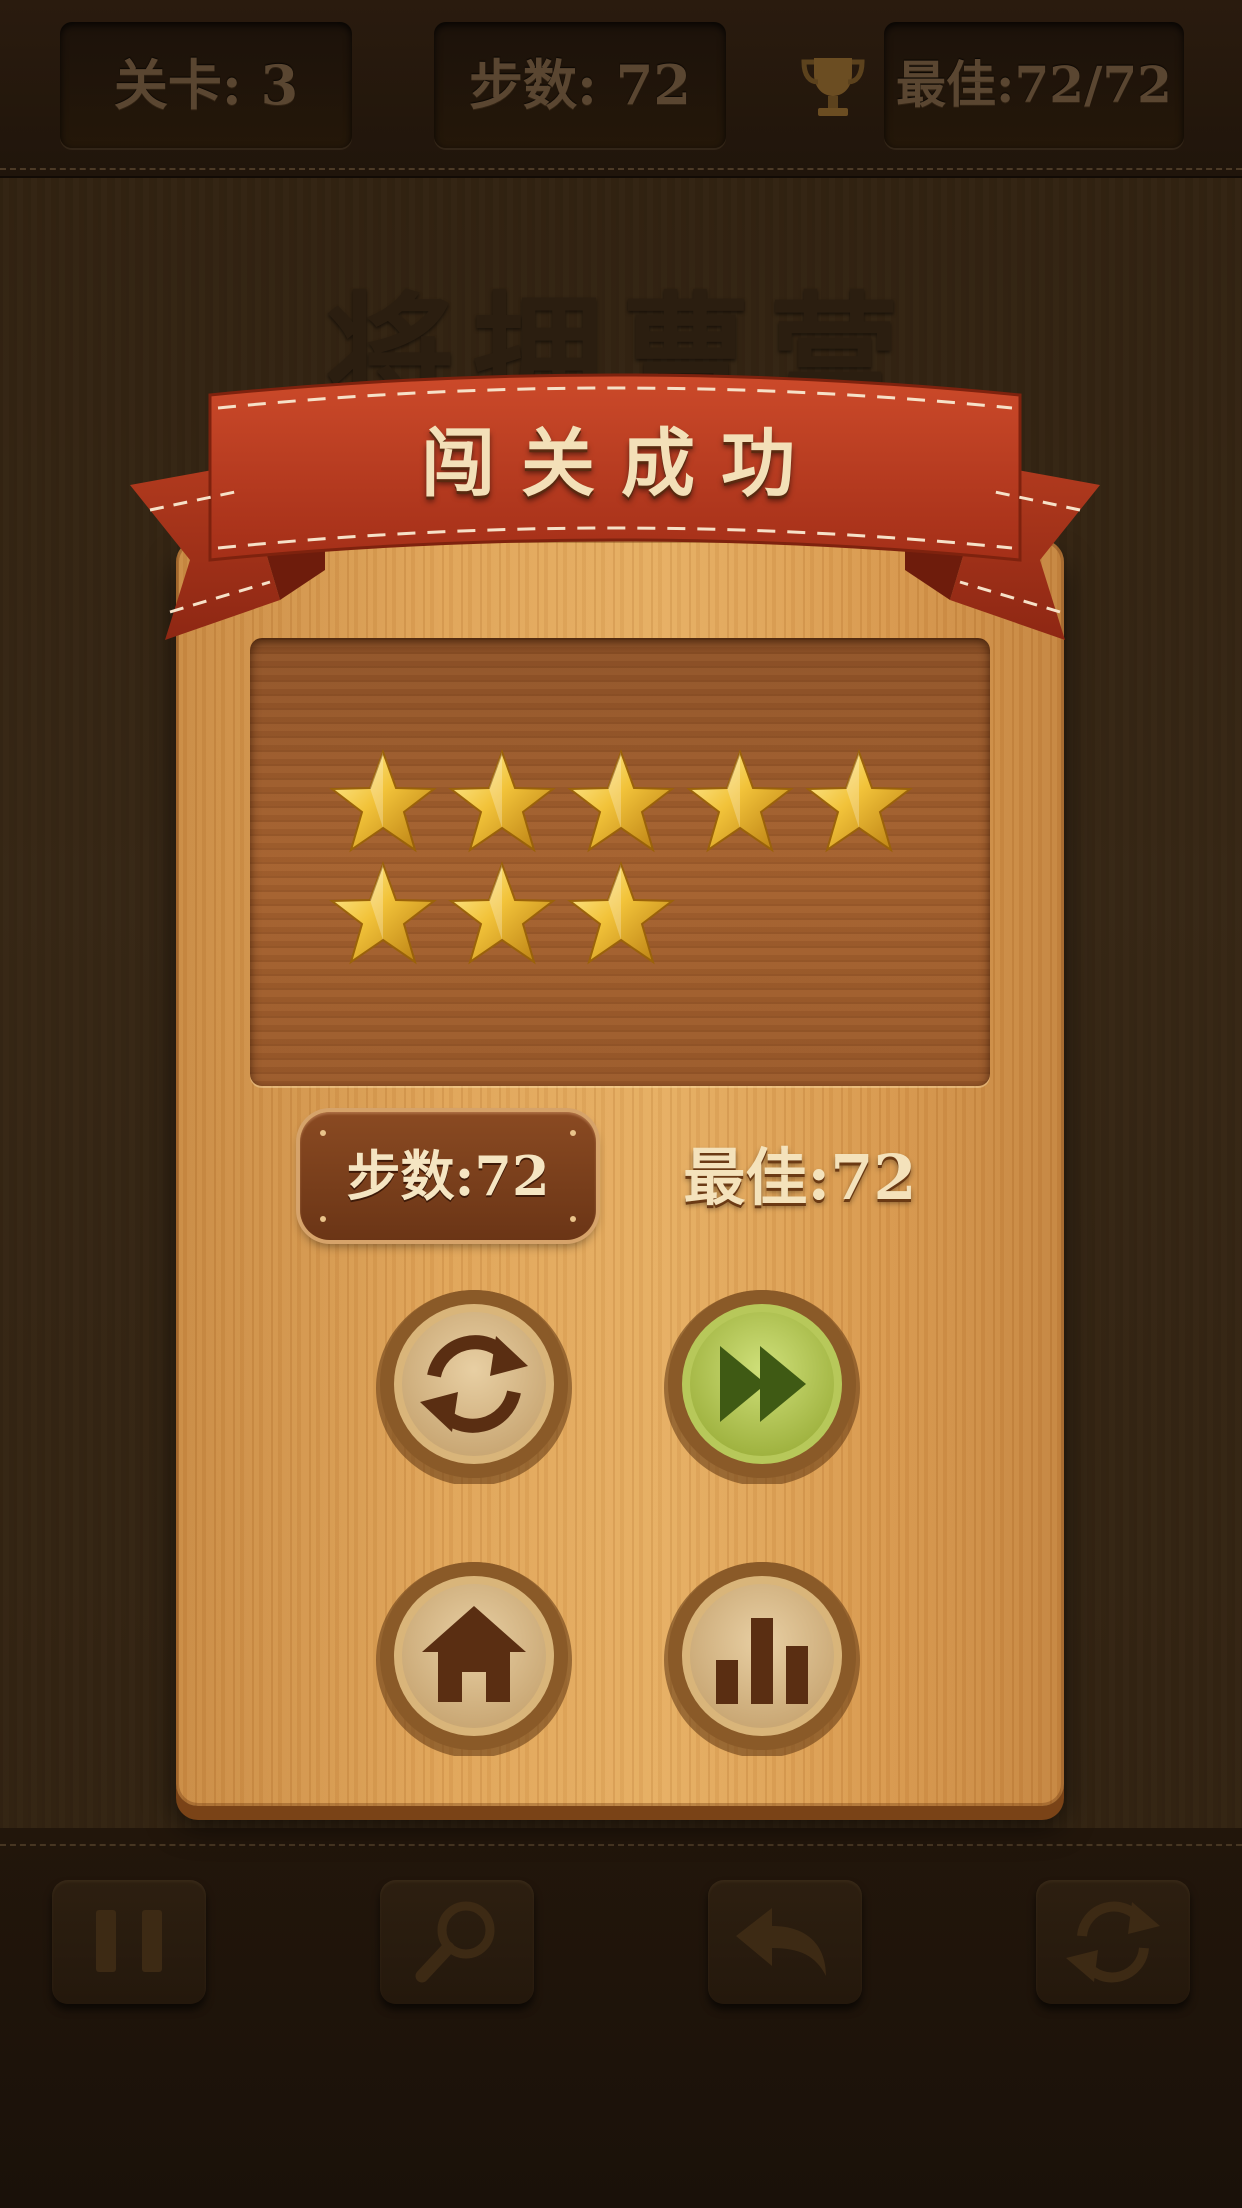  What do you see at coordinates (621, 169) in the screenshot?
I see `top-bar-stitch` at bounding box center [621, 169].